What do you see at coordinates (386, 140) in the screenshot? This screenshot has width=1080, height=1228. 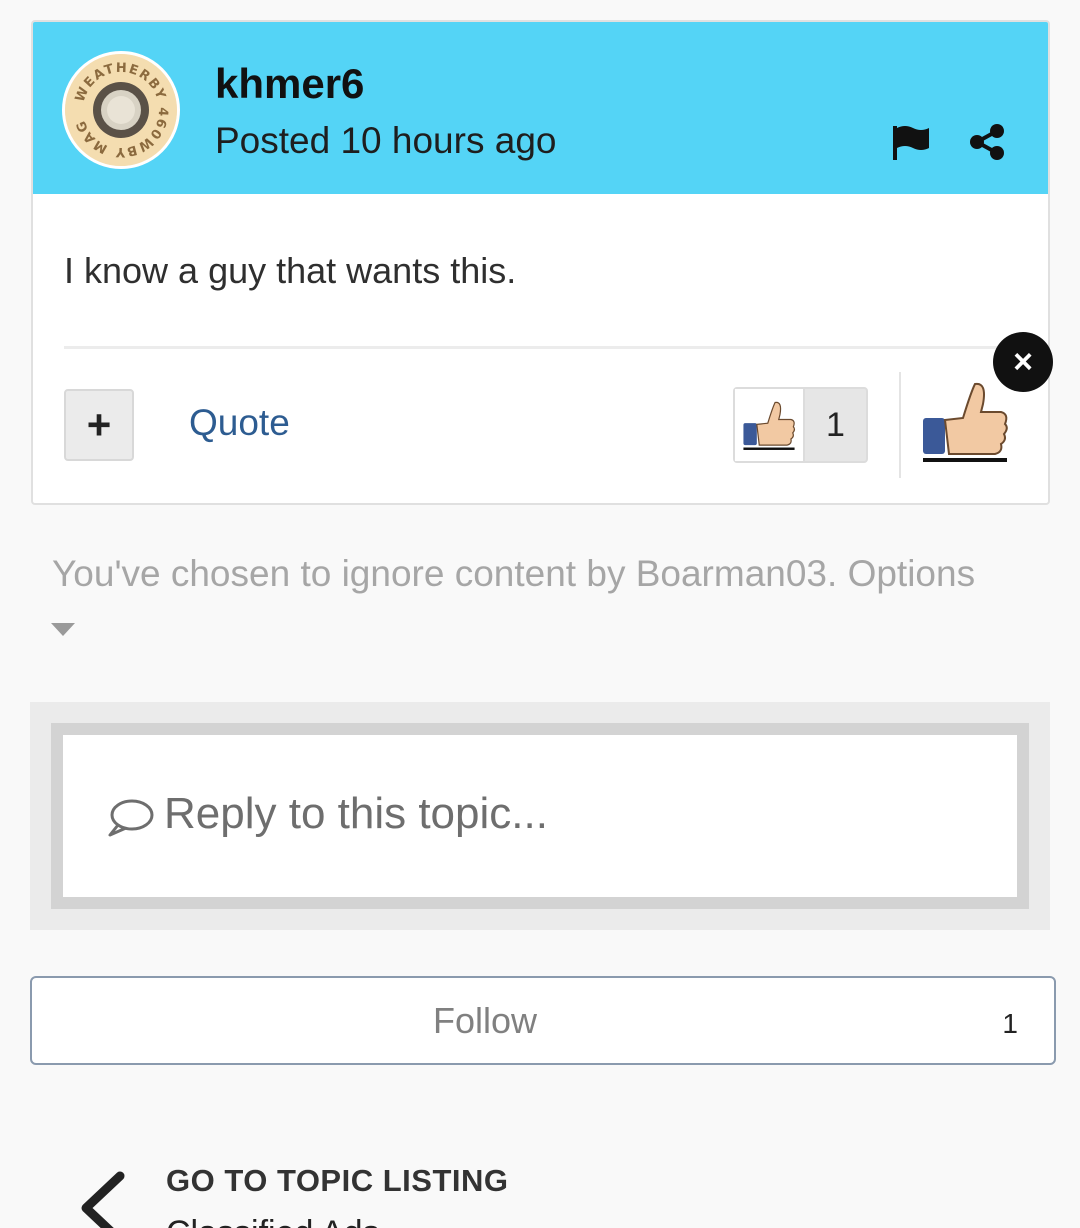 I see `post-timestamp: Posted 10 hours ago` at bounding box center [386, 140].